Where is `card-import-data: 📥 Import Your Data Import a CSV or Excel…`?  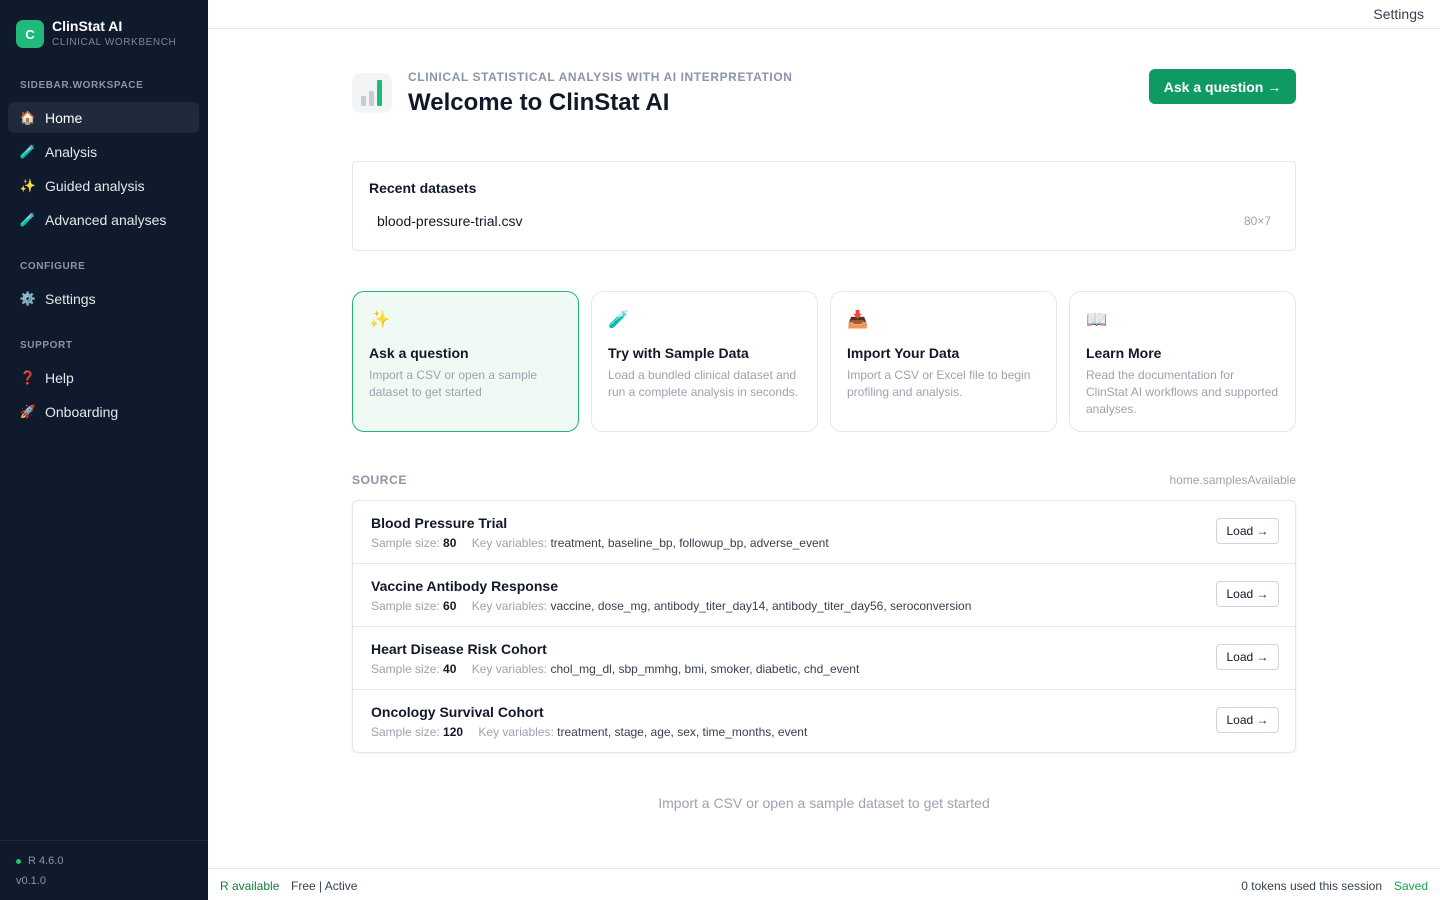
card-import-data: 📥 Import Your Data Import a CSV or Excel… is located at coordinates (943, 361).